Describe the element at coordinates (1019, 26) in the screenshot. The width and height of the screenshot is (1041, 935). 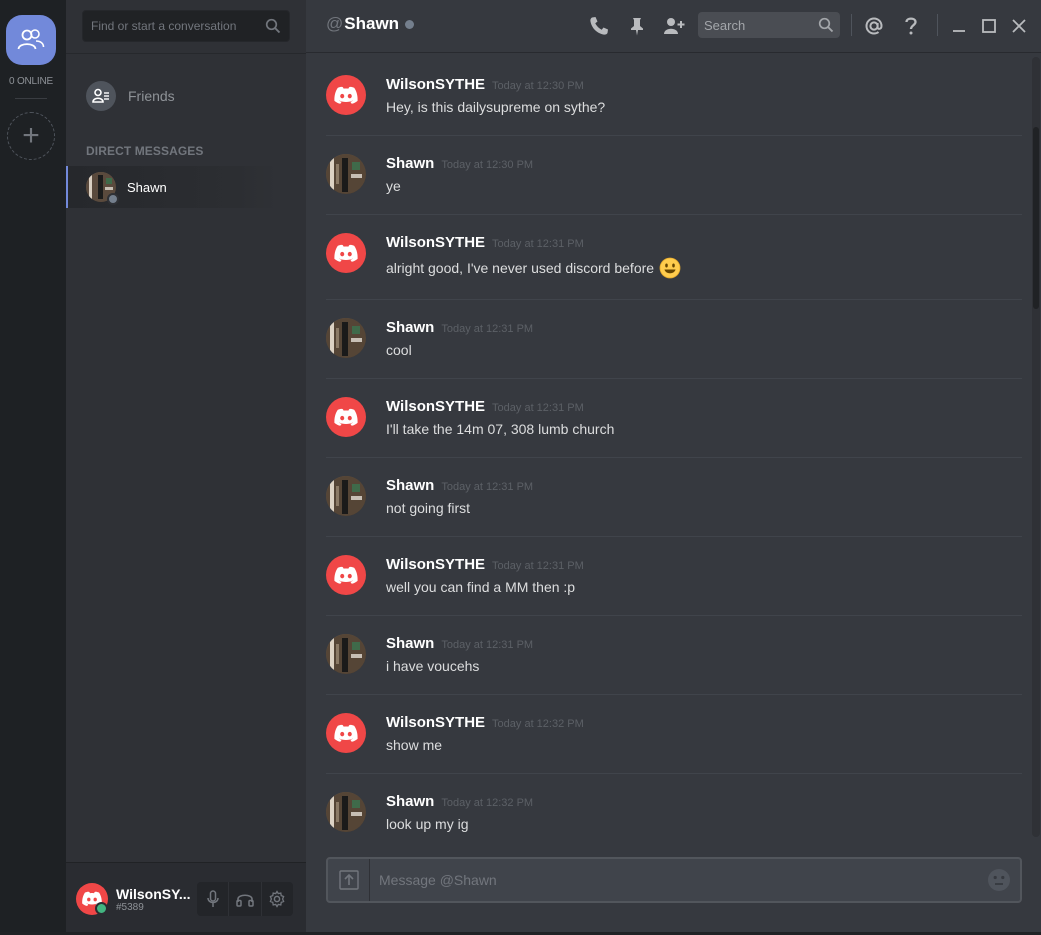
I see `close-window-button` at that location.